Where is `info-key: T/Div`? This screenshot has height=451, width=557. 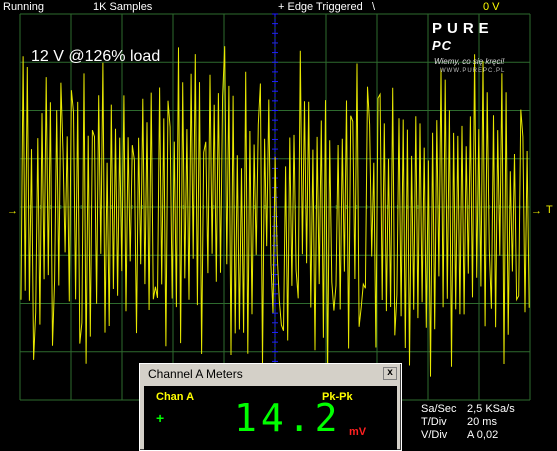 info-key: T/Div is located at coordinates (434, 422).